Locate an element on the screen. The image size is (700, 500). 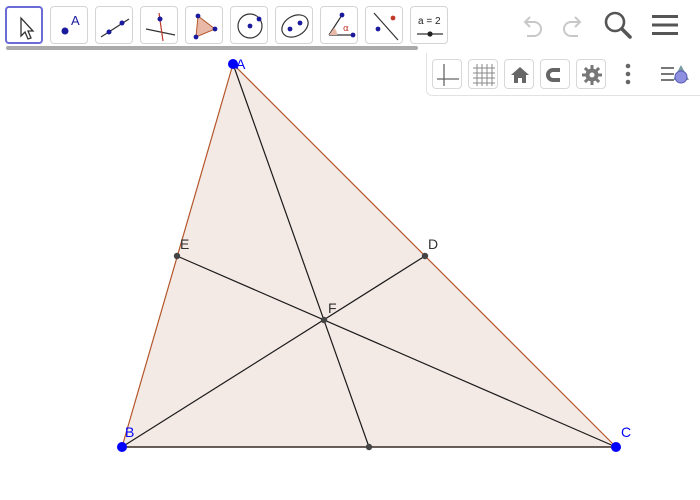
circle-tool is located at coordinates (249, 25).